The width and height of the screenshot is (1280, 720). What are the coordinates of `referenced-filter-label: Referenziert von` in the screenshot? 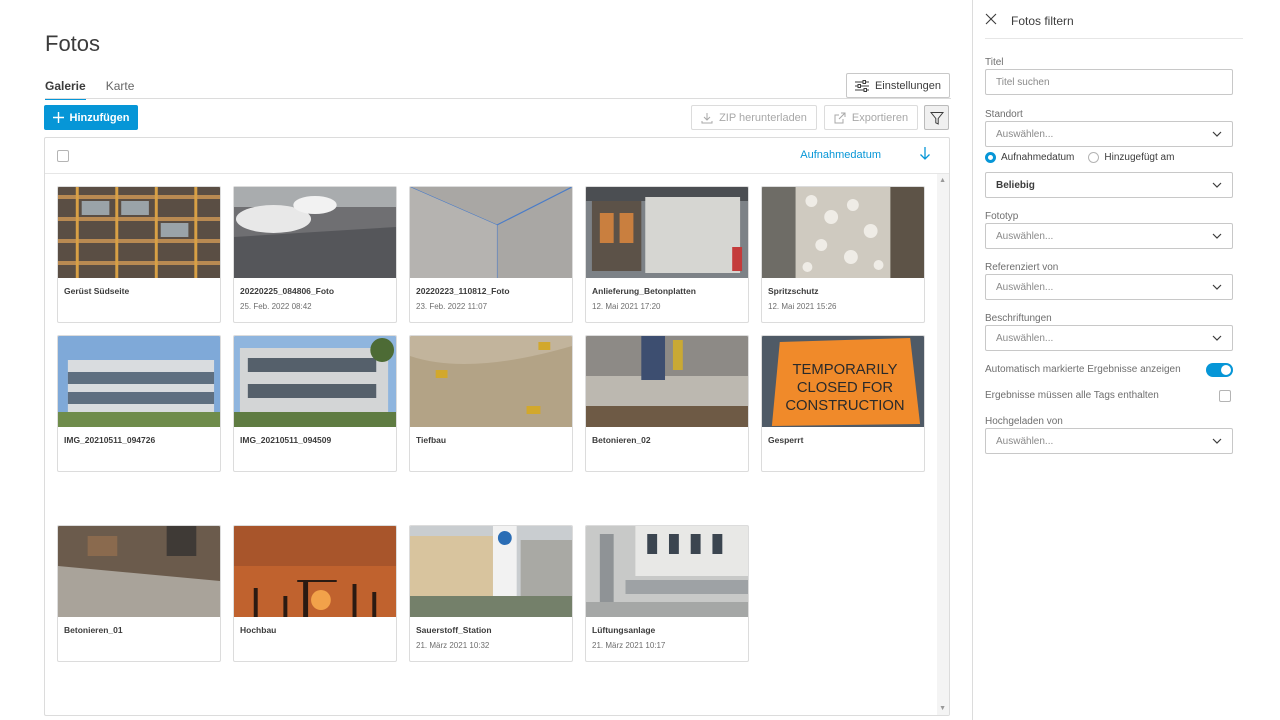 It's located at (1022, 267).